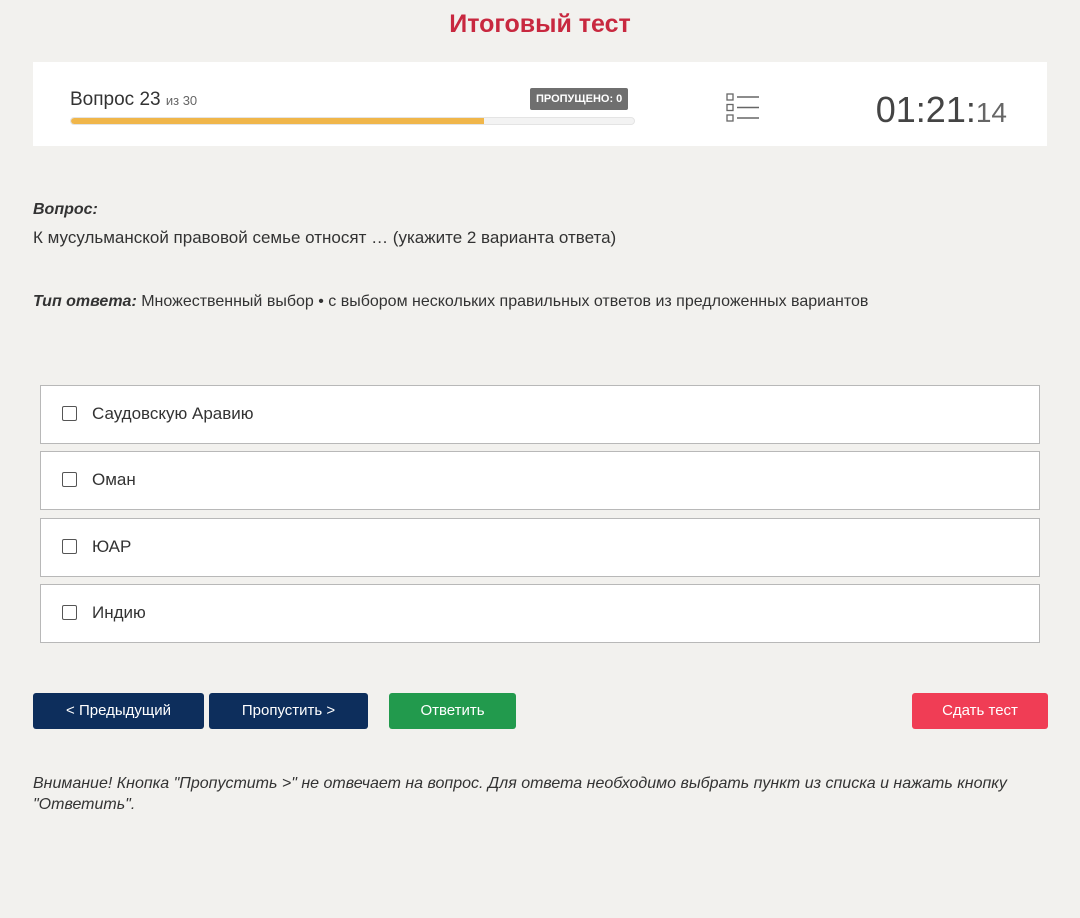  What do you see at coordinates (288, 711) in the screenshot?
I see `skip-button: Пропустить >` at bounding box center [288, 711].